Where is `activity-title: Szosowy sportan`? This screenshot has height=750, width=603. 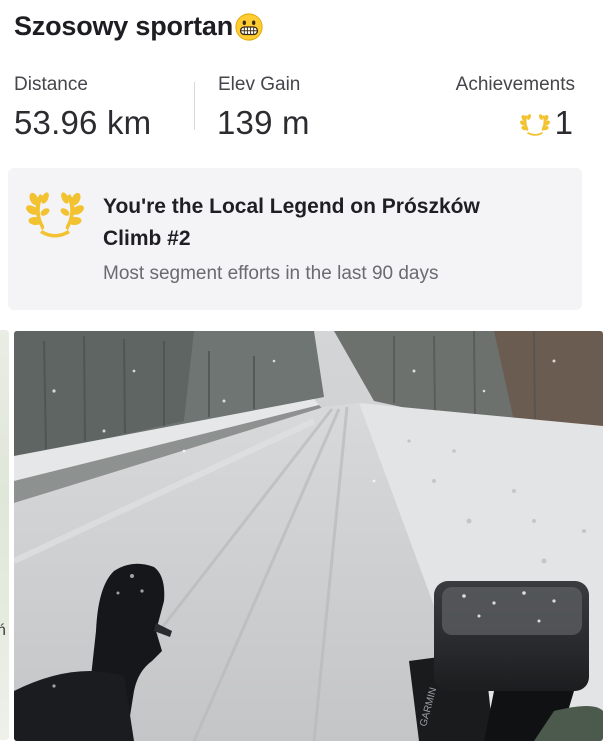
activity-title: Szosowy sportan is located at coordinates (139, 26).